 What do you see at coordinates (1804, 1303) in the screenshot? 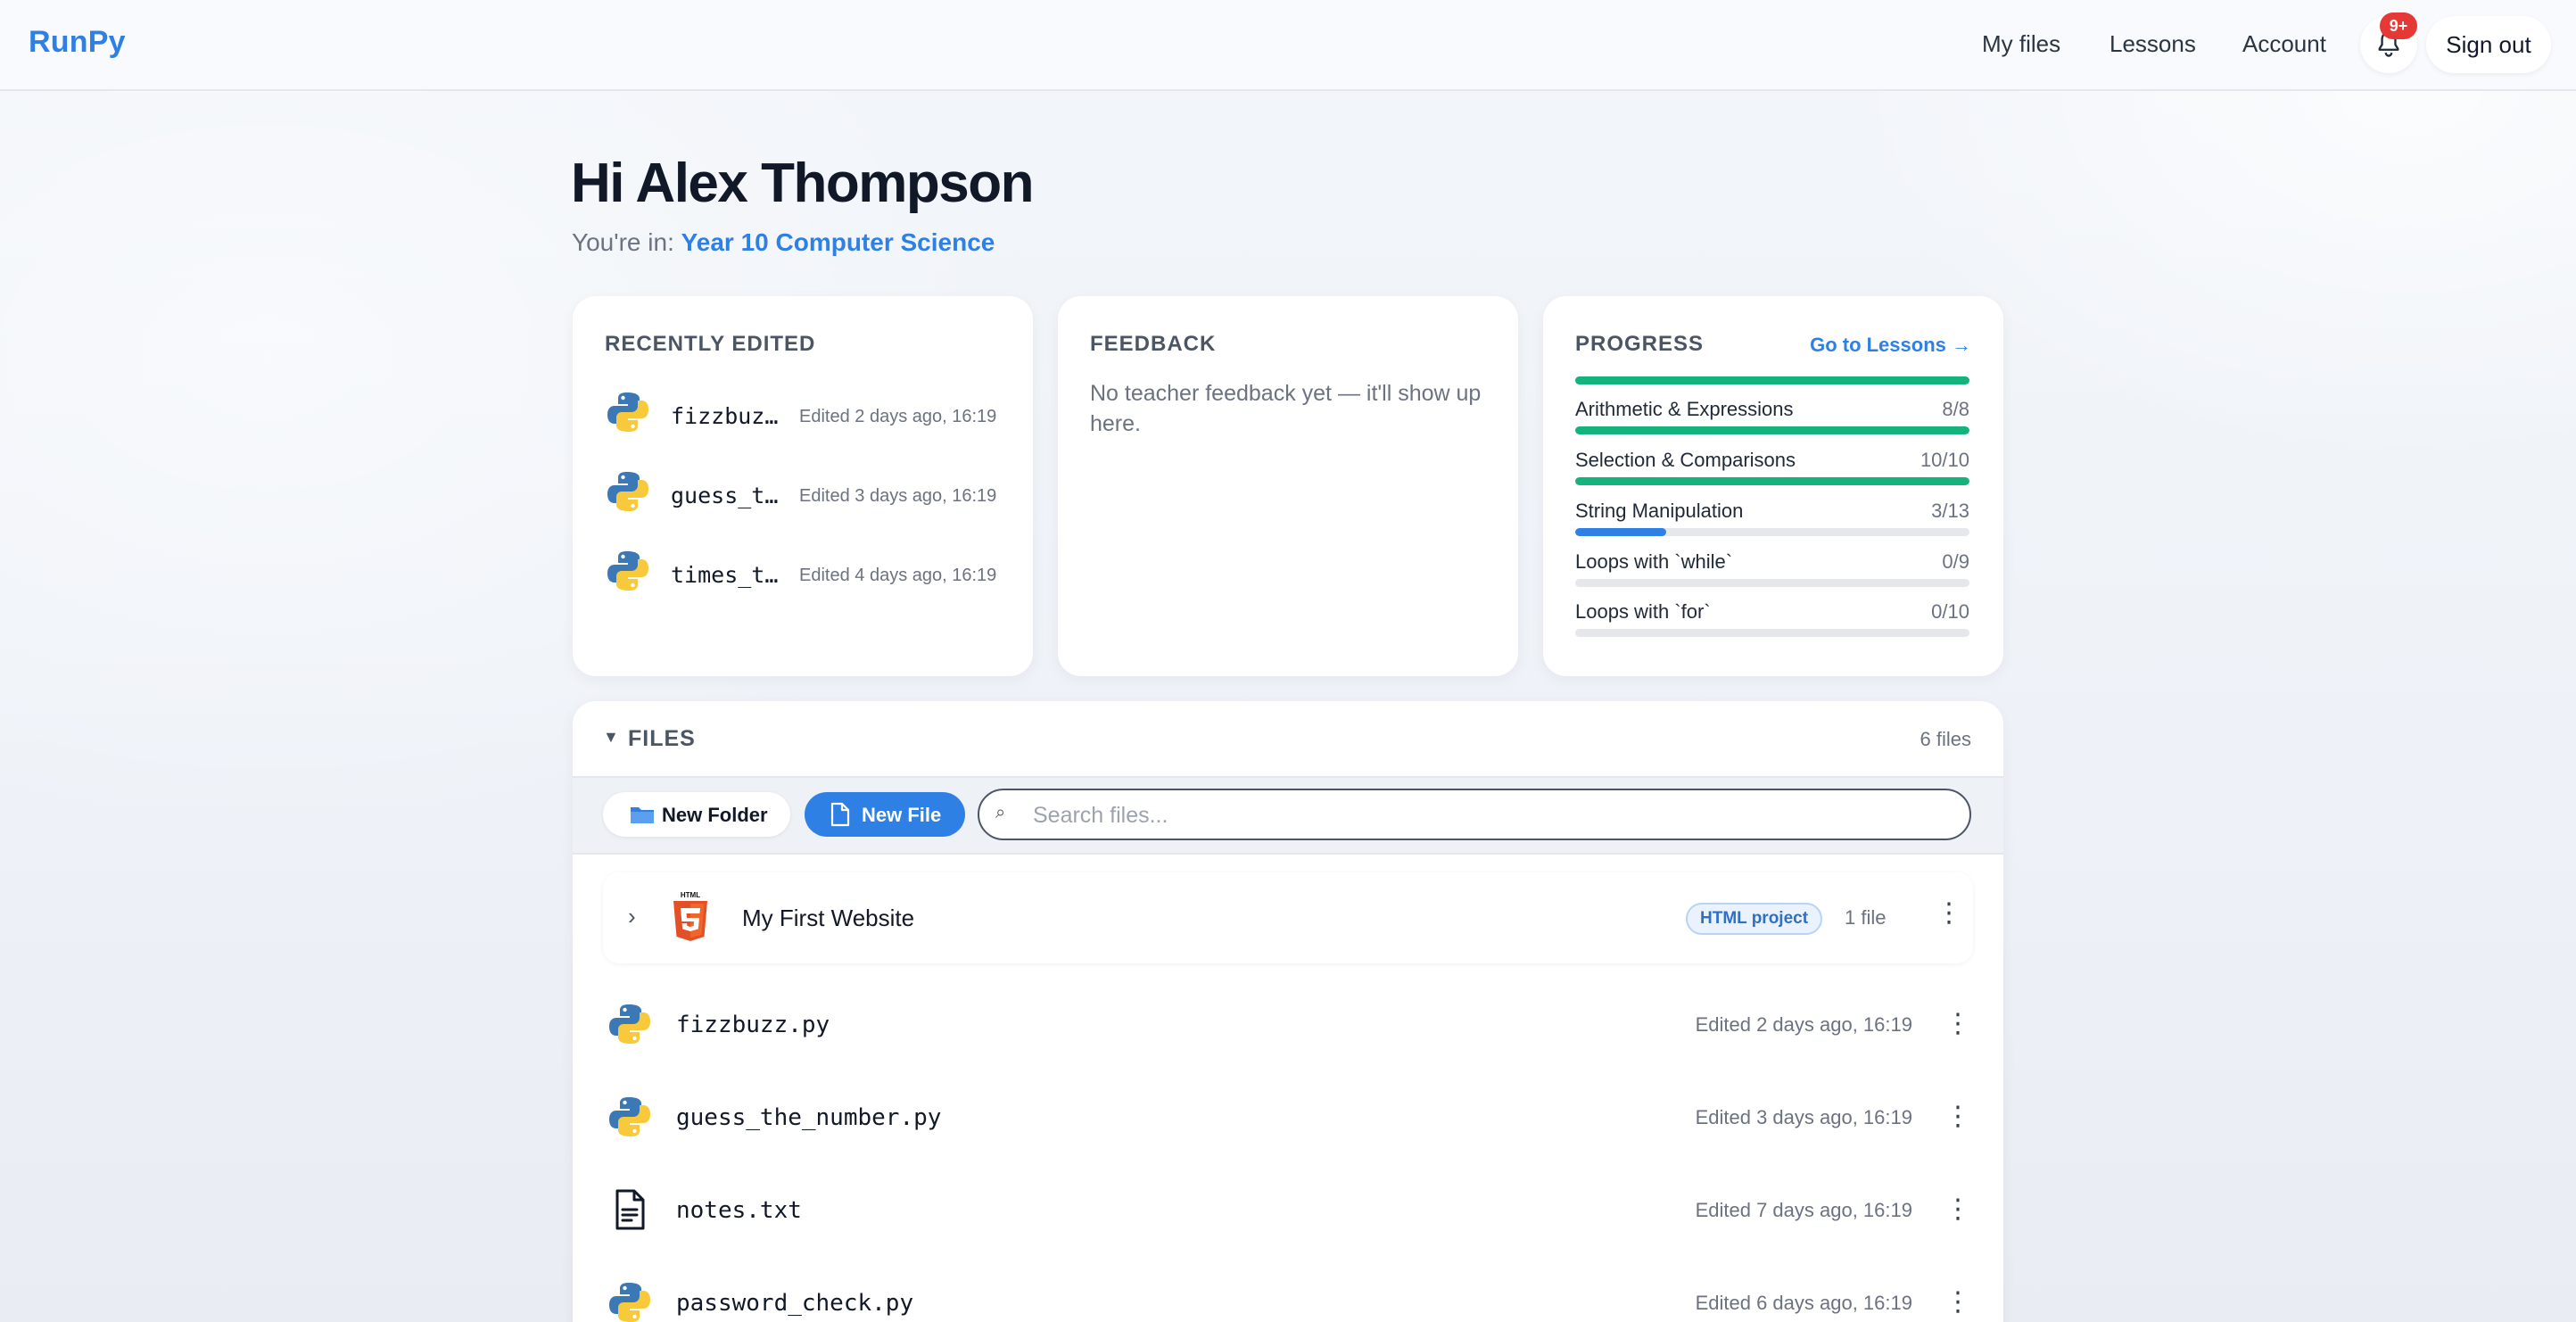
I see `file-edited: Edited 6 days ago, 16:19` at bounding box center [1804, 1303].